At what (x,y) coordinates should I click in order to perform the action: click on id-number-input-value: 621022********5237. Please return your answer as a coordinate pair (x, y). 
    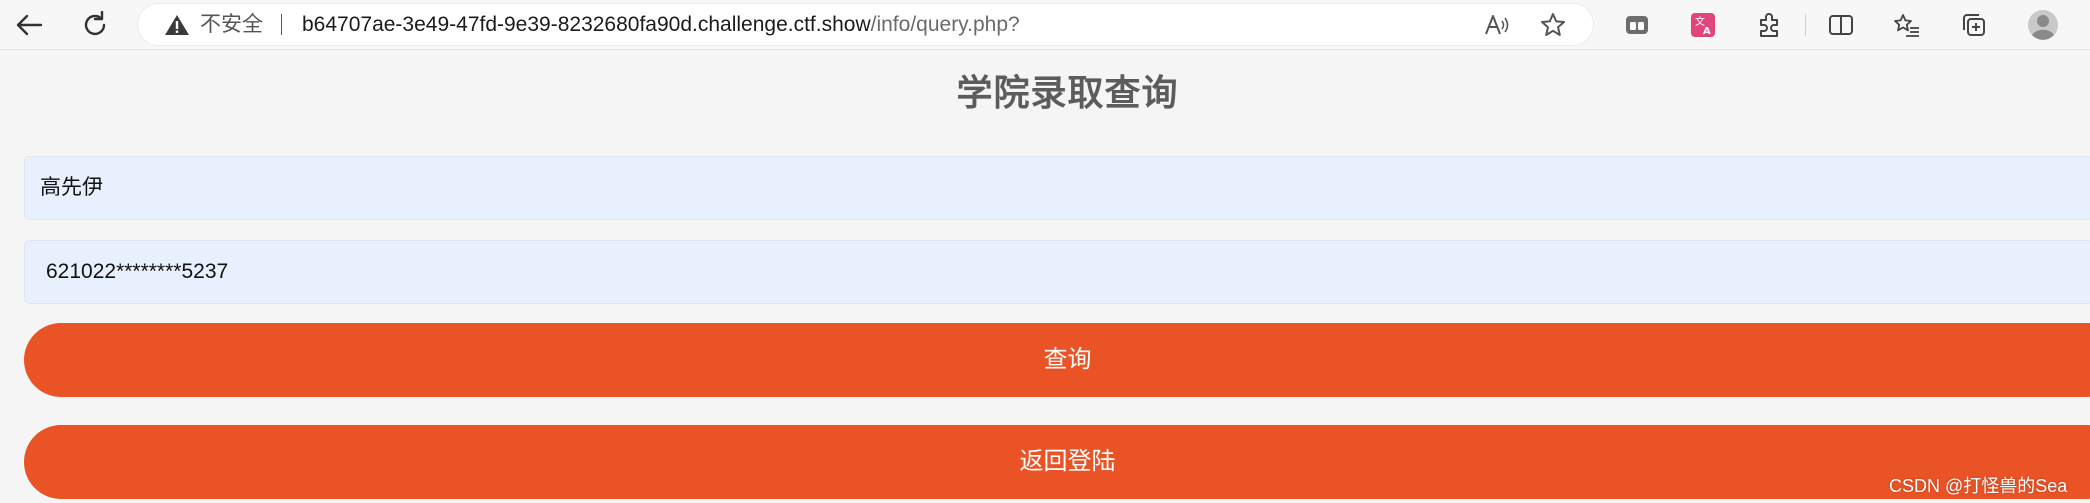
    Looking at the image, I should click on (137, 271).